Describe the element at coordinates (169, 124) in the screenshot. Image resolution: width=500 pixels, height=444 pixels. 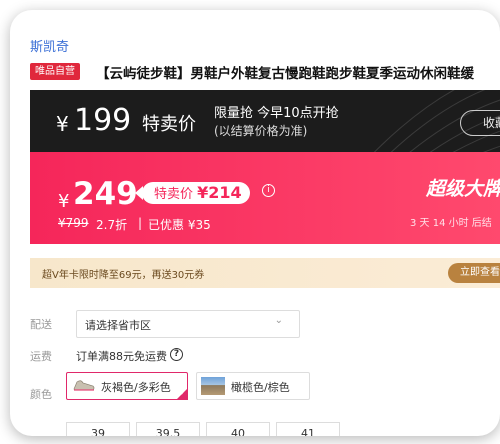
I see `flash-tag: 特卖价` at that location.